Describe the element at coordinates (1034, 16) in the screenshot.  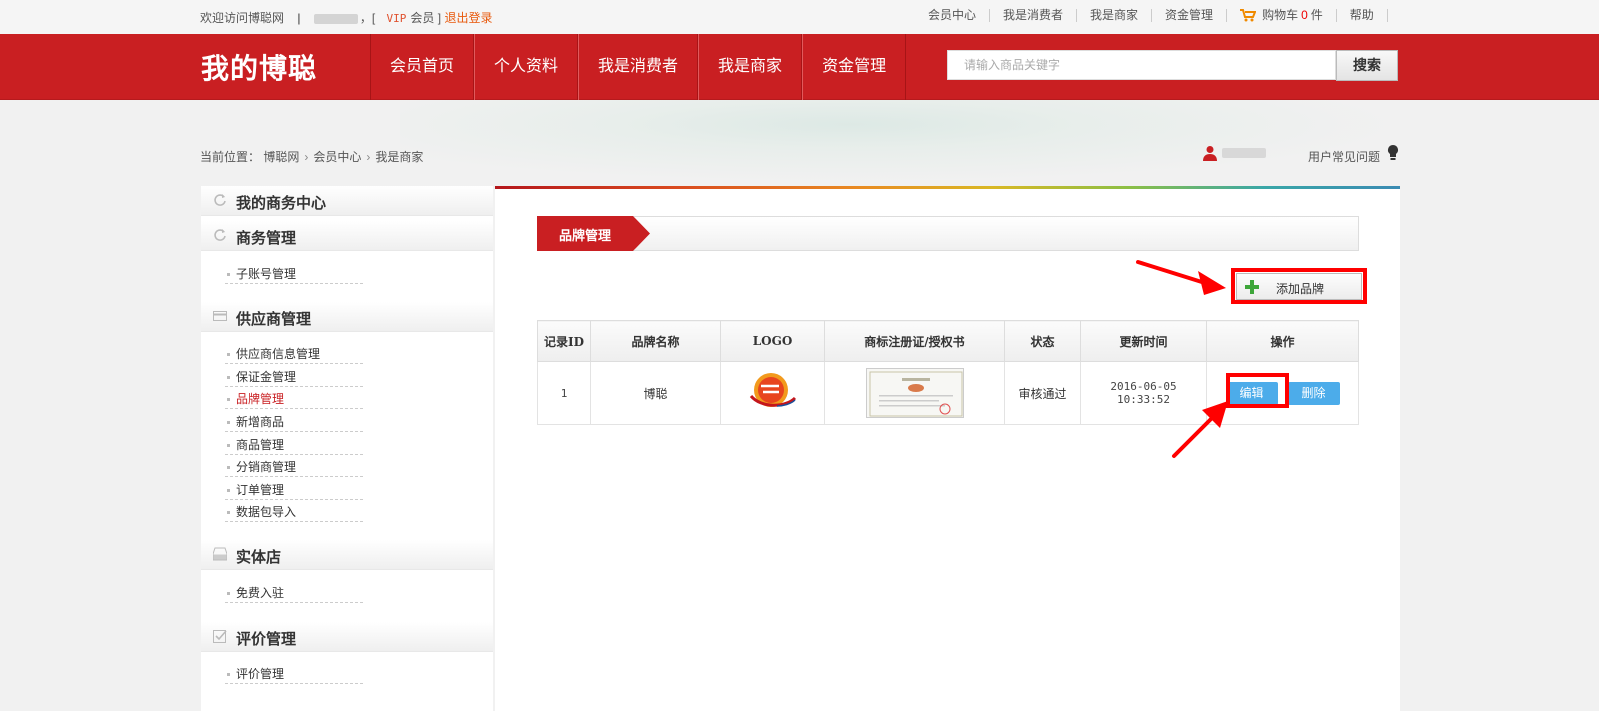
I see `top-link-consumer: 我是消费者` at that location.